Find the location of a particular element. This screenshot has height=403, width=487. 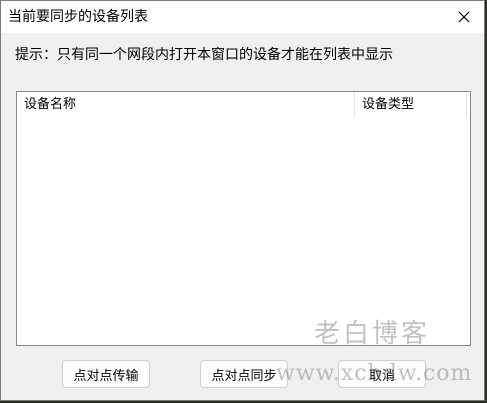

column-header-device-type: 设备类型 is located at coordinates (411, 105).